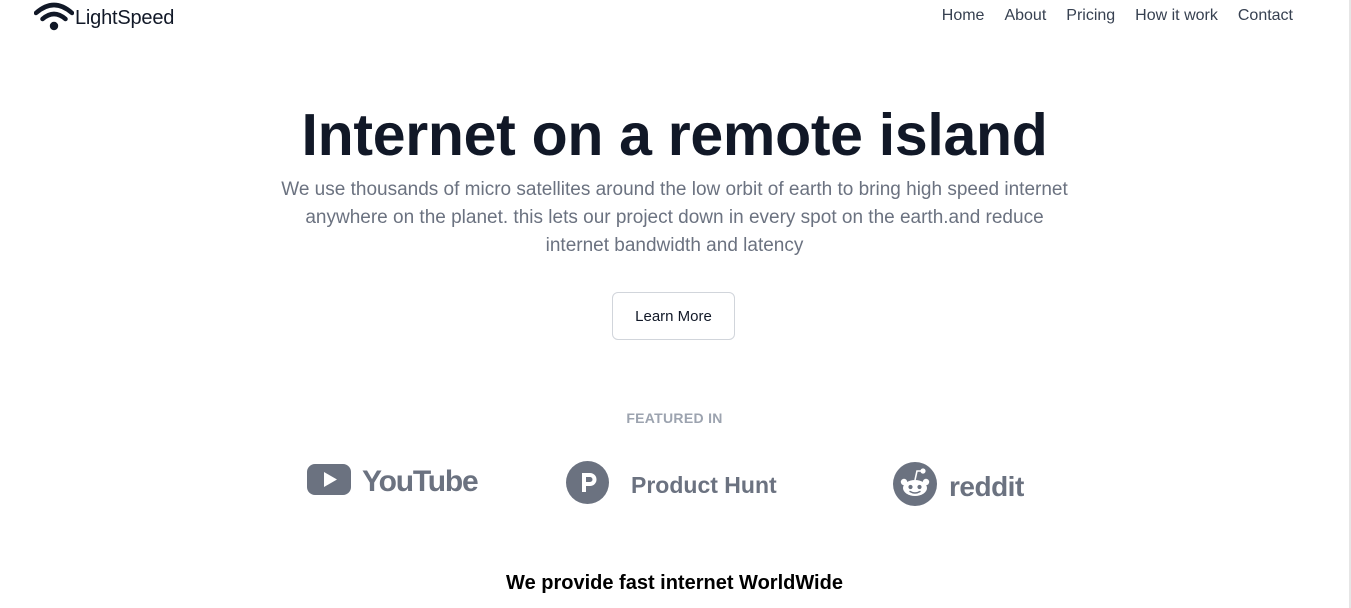 This screenshot has height=608, width=1351. What do you see at coordinates (674, 418) in the screenshot?
I see `featured-label: FEATURED IN` at bounding box center [674, 418].